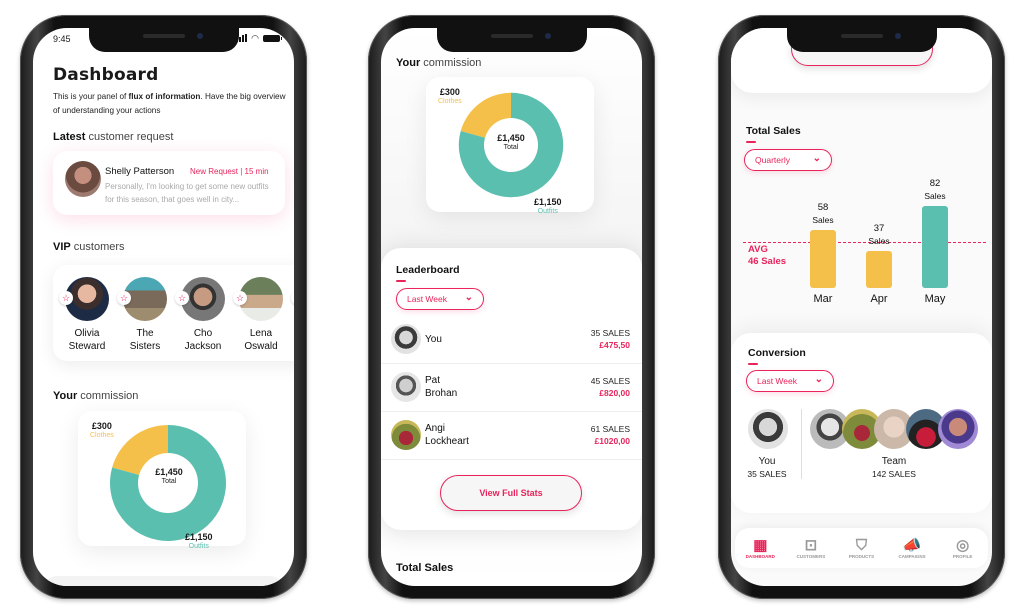 Image resolution: width=1024 pixels, height=613 pixels. What do you see at coordinates (113, 137) in the screenshot?
I see `latest-request-heading: Latest customer request` at bounding box center [113, 137].